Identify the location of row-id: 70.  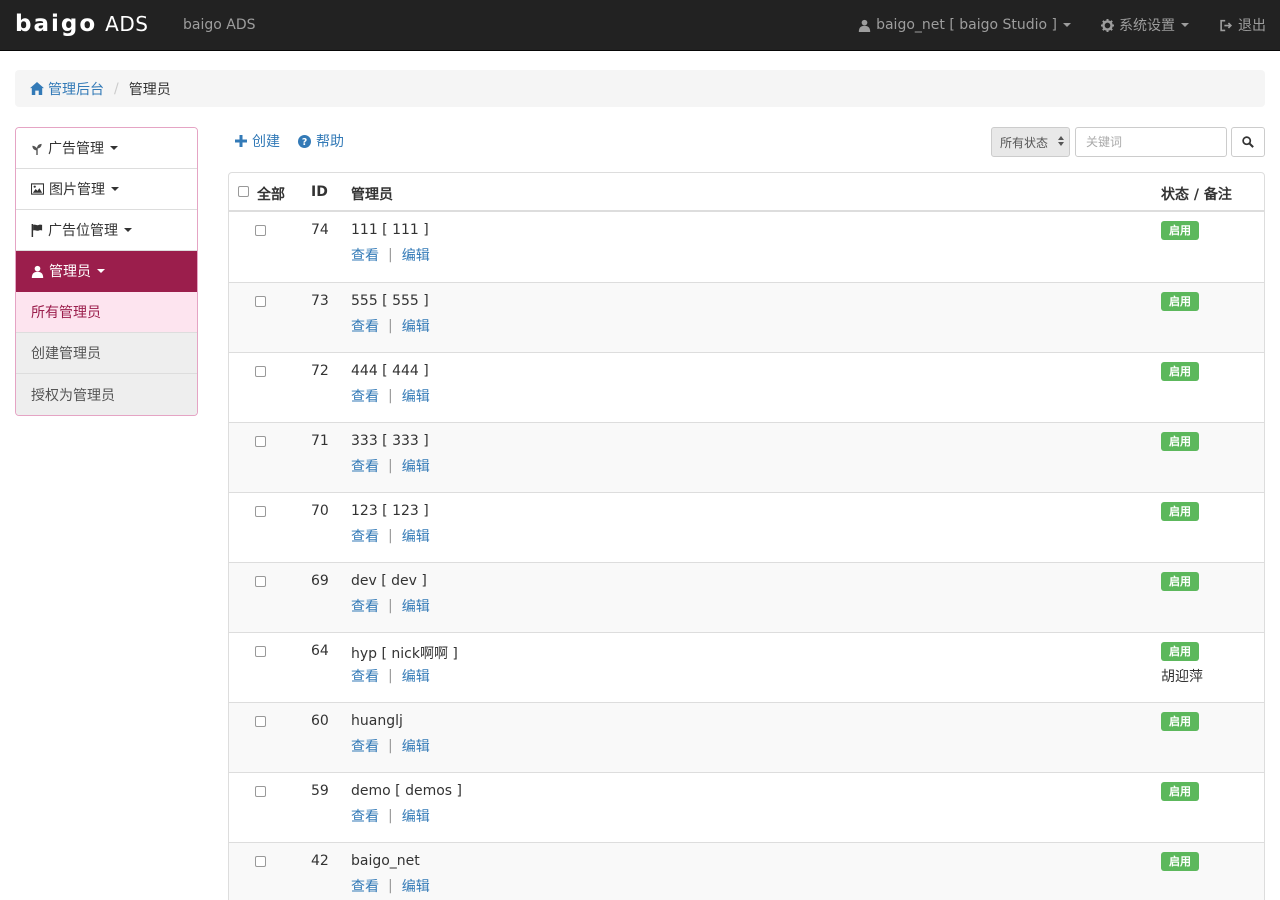
(320, 511).